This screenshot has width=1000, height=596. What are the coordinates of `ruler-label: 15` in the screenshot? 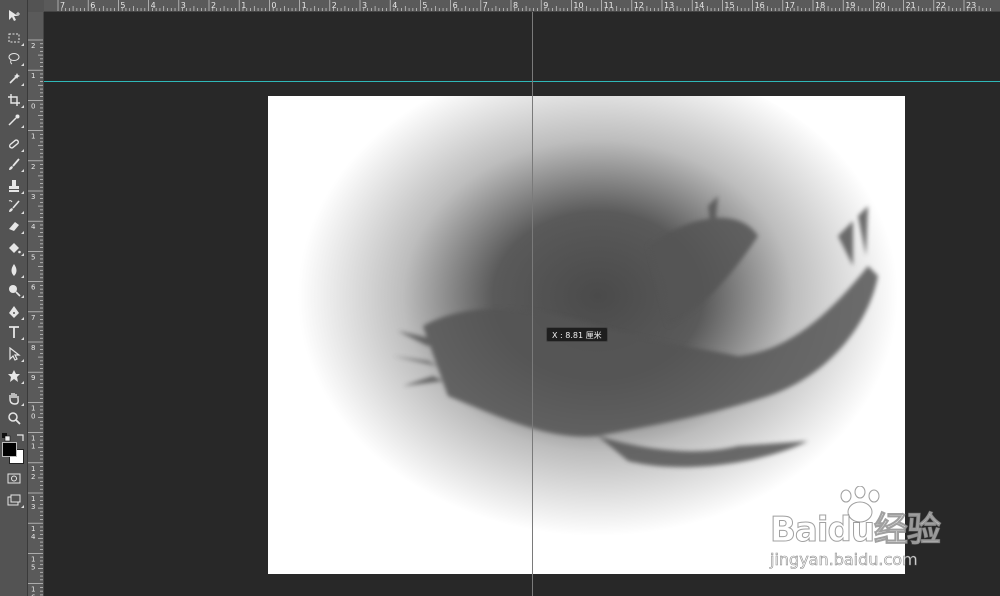 It's located at (729, 5).